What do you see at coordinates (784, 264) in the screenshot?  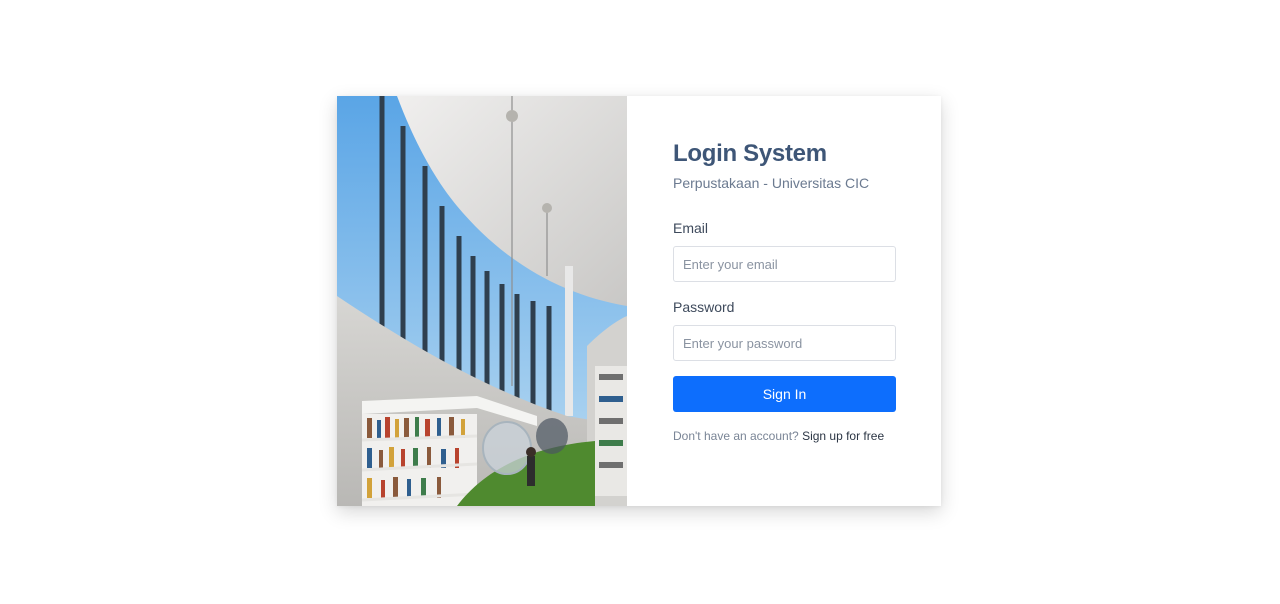 I see `email-input` at bounding box center [784, 264].